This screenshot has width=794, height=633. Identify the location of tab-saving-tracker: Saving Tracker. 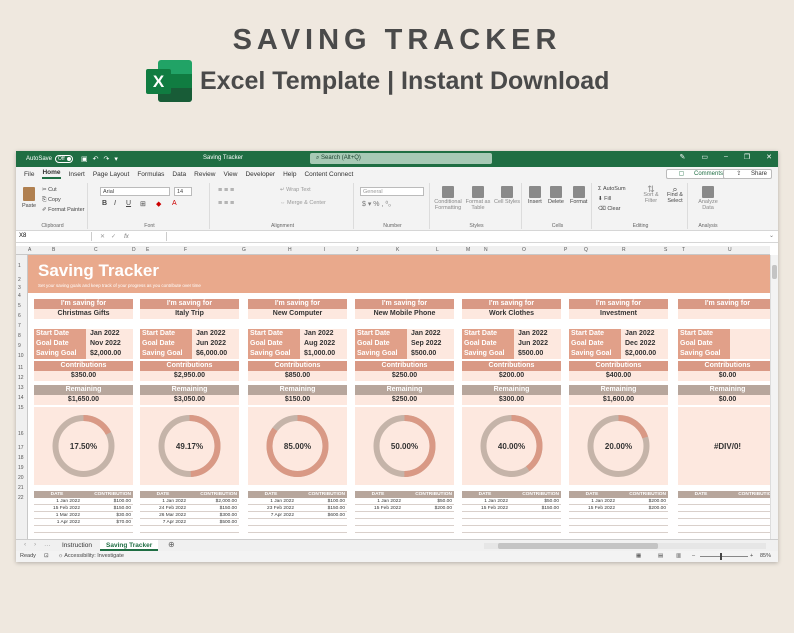
(129, 545).